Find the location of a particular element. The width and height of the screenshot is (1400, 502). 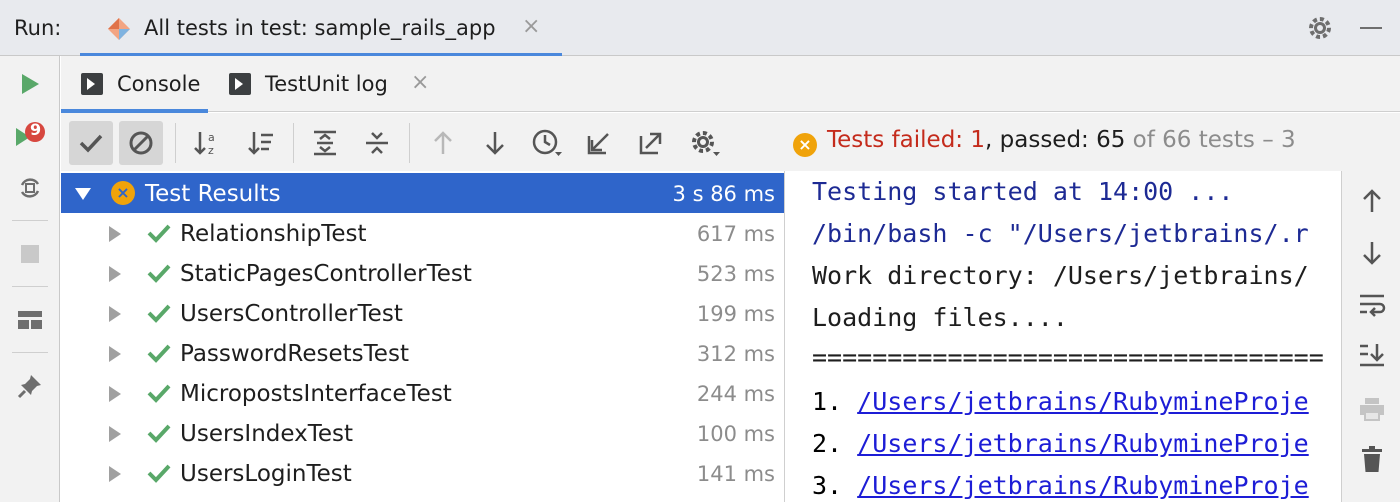

tab-testunit-log-label: TestUnit log is located at coordinates (326, 84).